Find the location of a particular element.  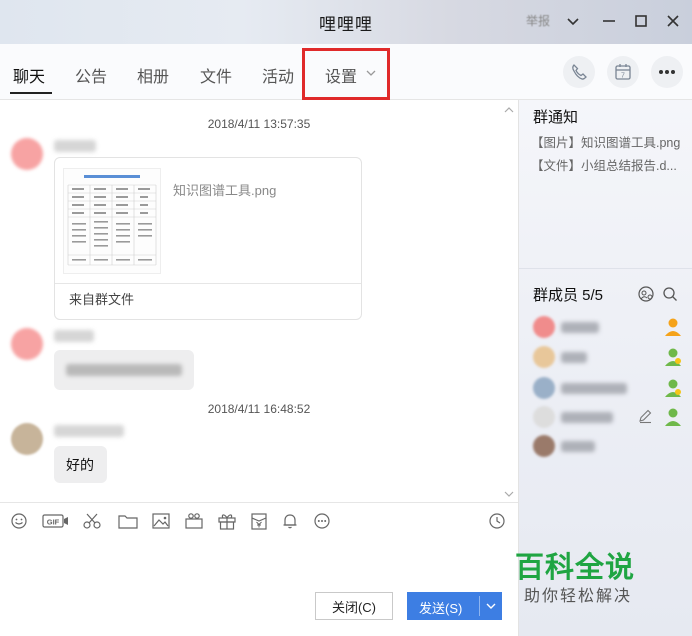

gift-icon is located at coordinates (227, 521).